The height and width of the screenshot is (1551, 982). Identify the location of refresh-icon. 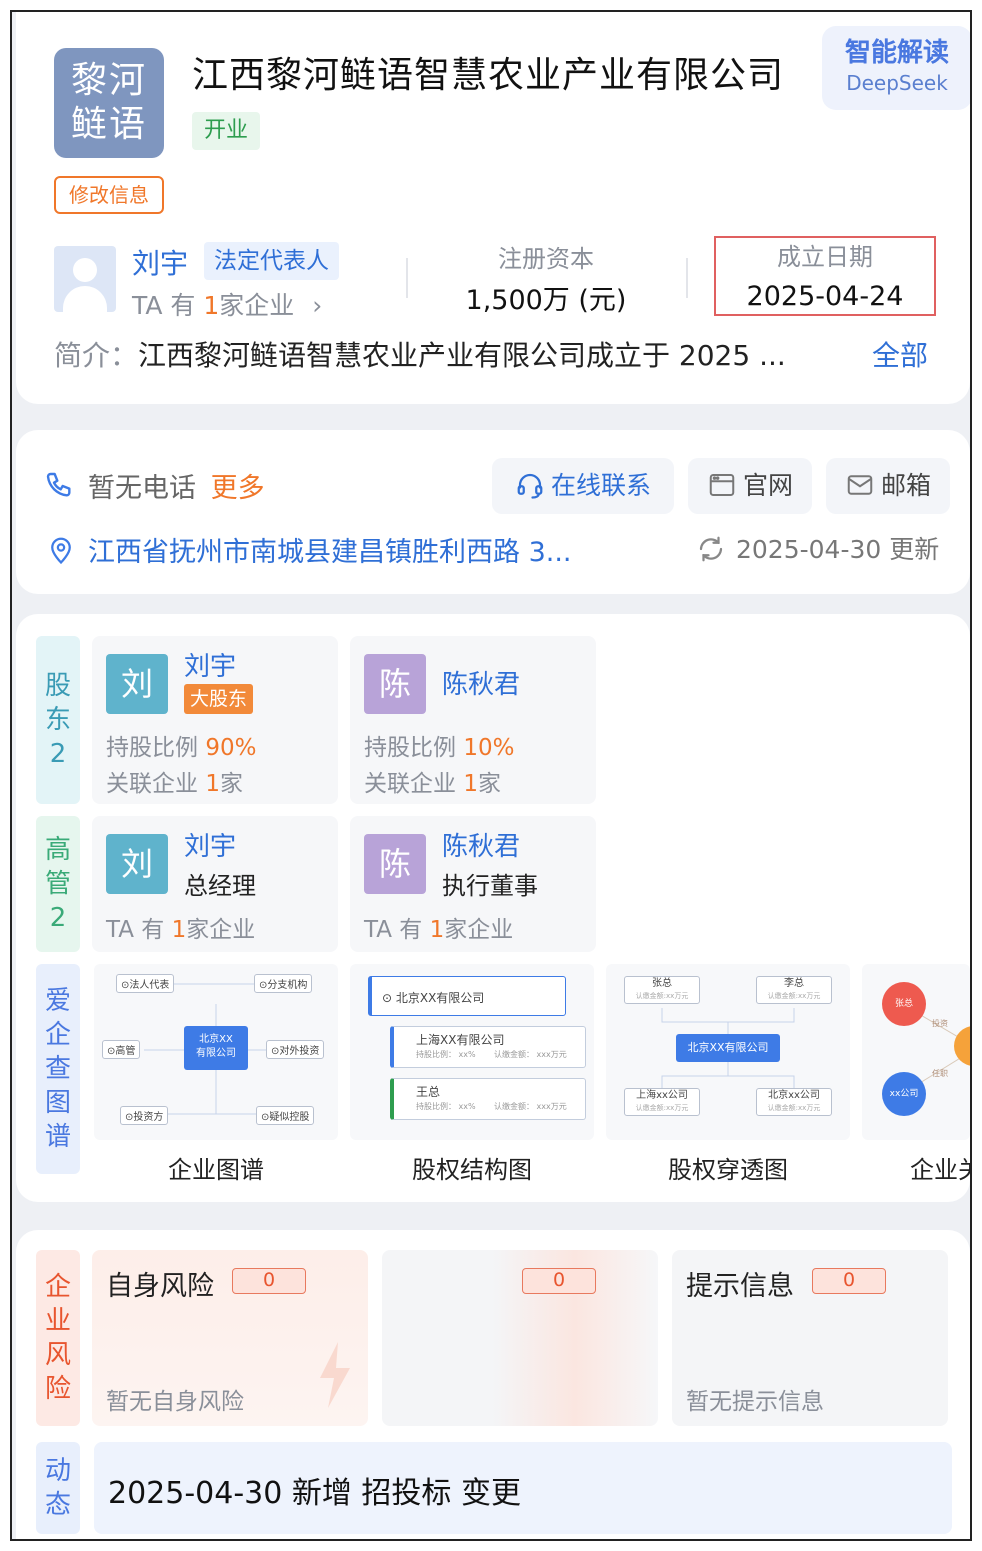
(711, 549).